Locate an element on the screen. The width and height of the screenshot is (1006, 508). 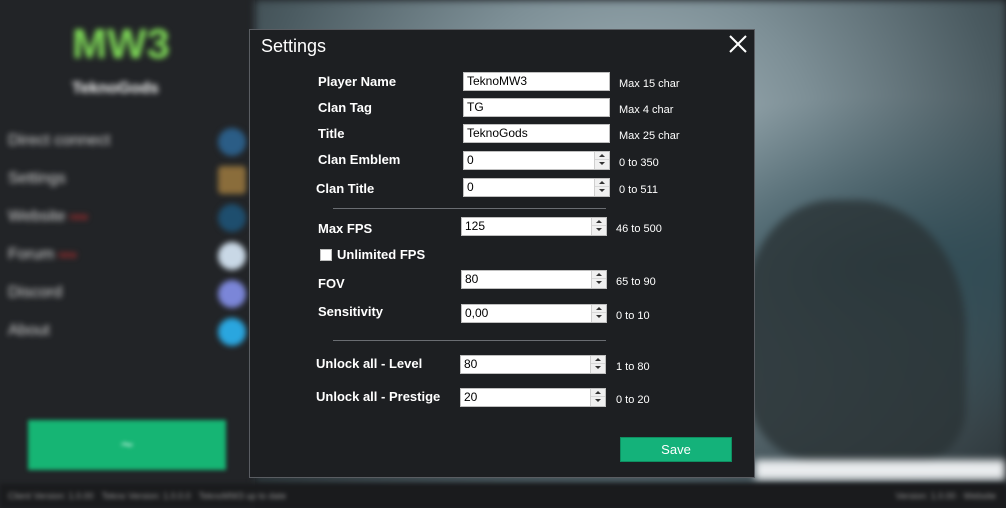
dialog-title: Settings is located at coordinates (294, 46).